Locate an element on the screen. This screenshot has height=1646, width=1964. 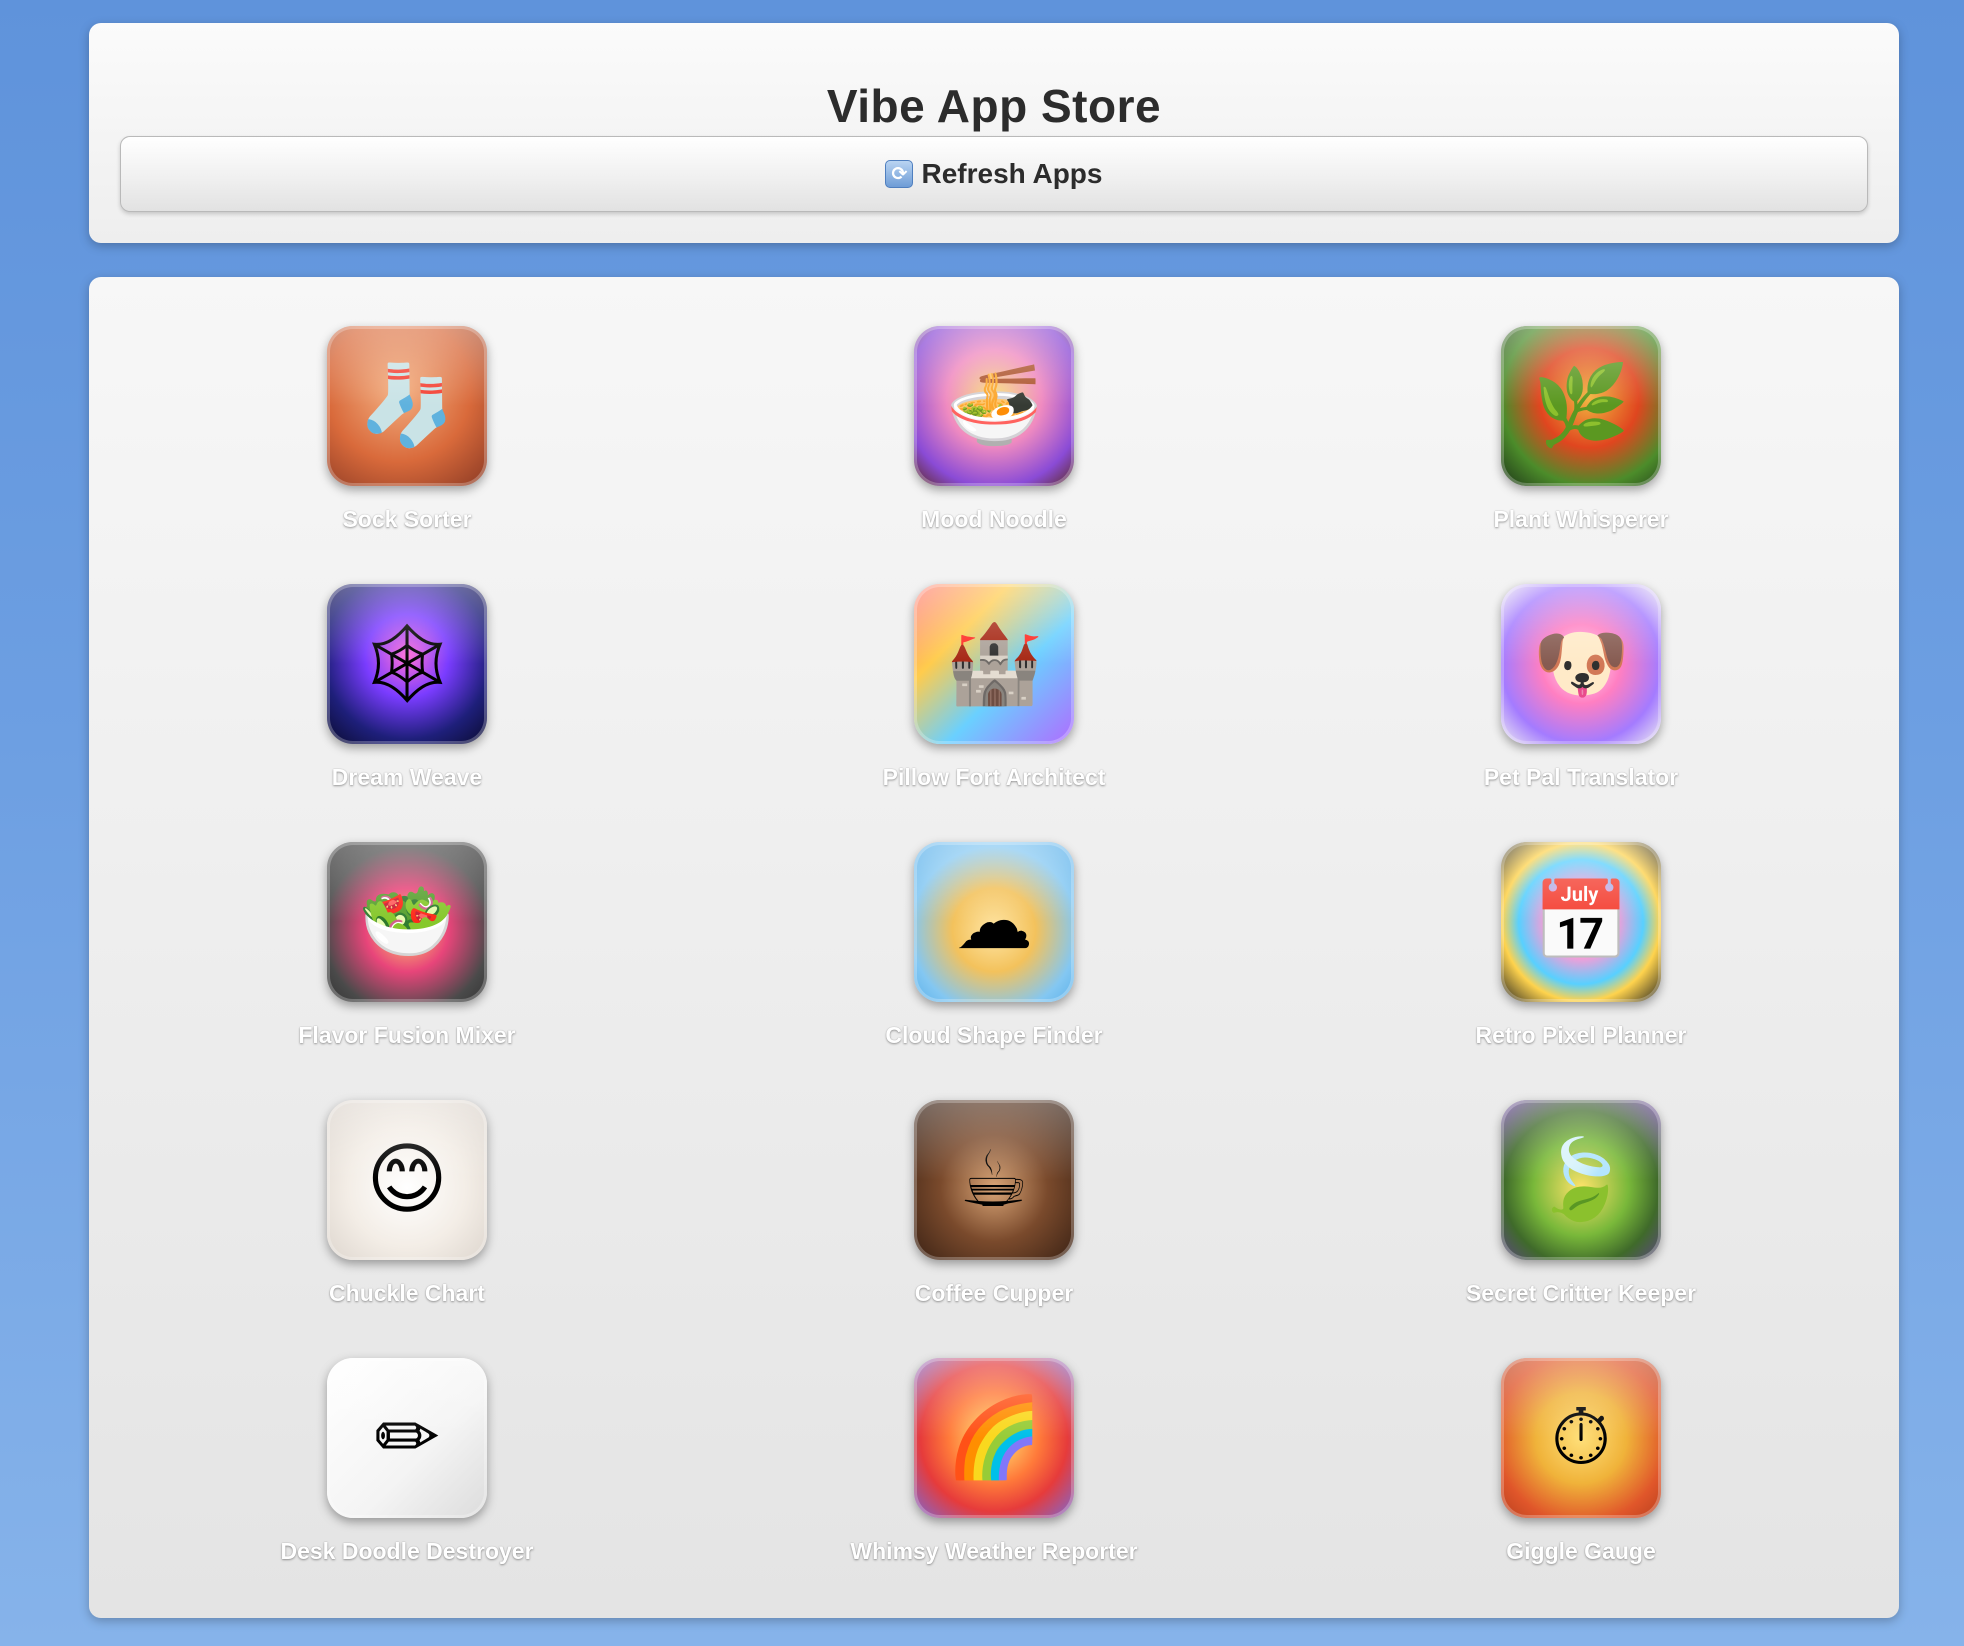
app-name-label: Mood Noodle is located at coordinates (994, 519).